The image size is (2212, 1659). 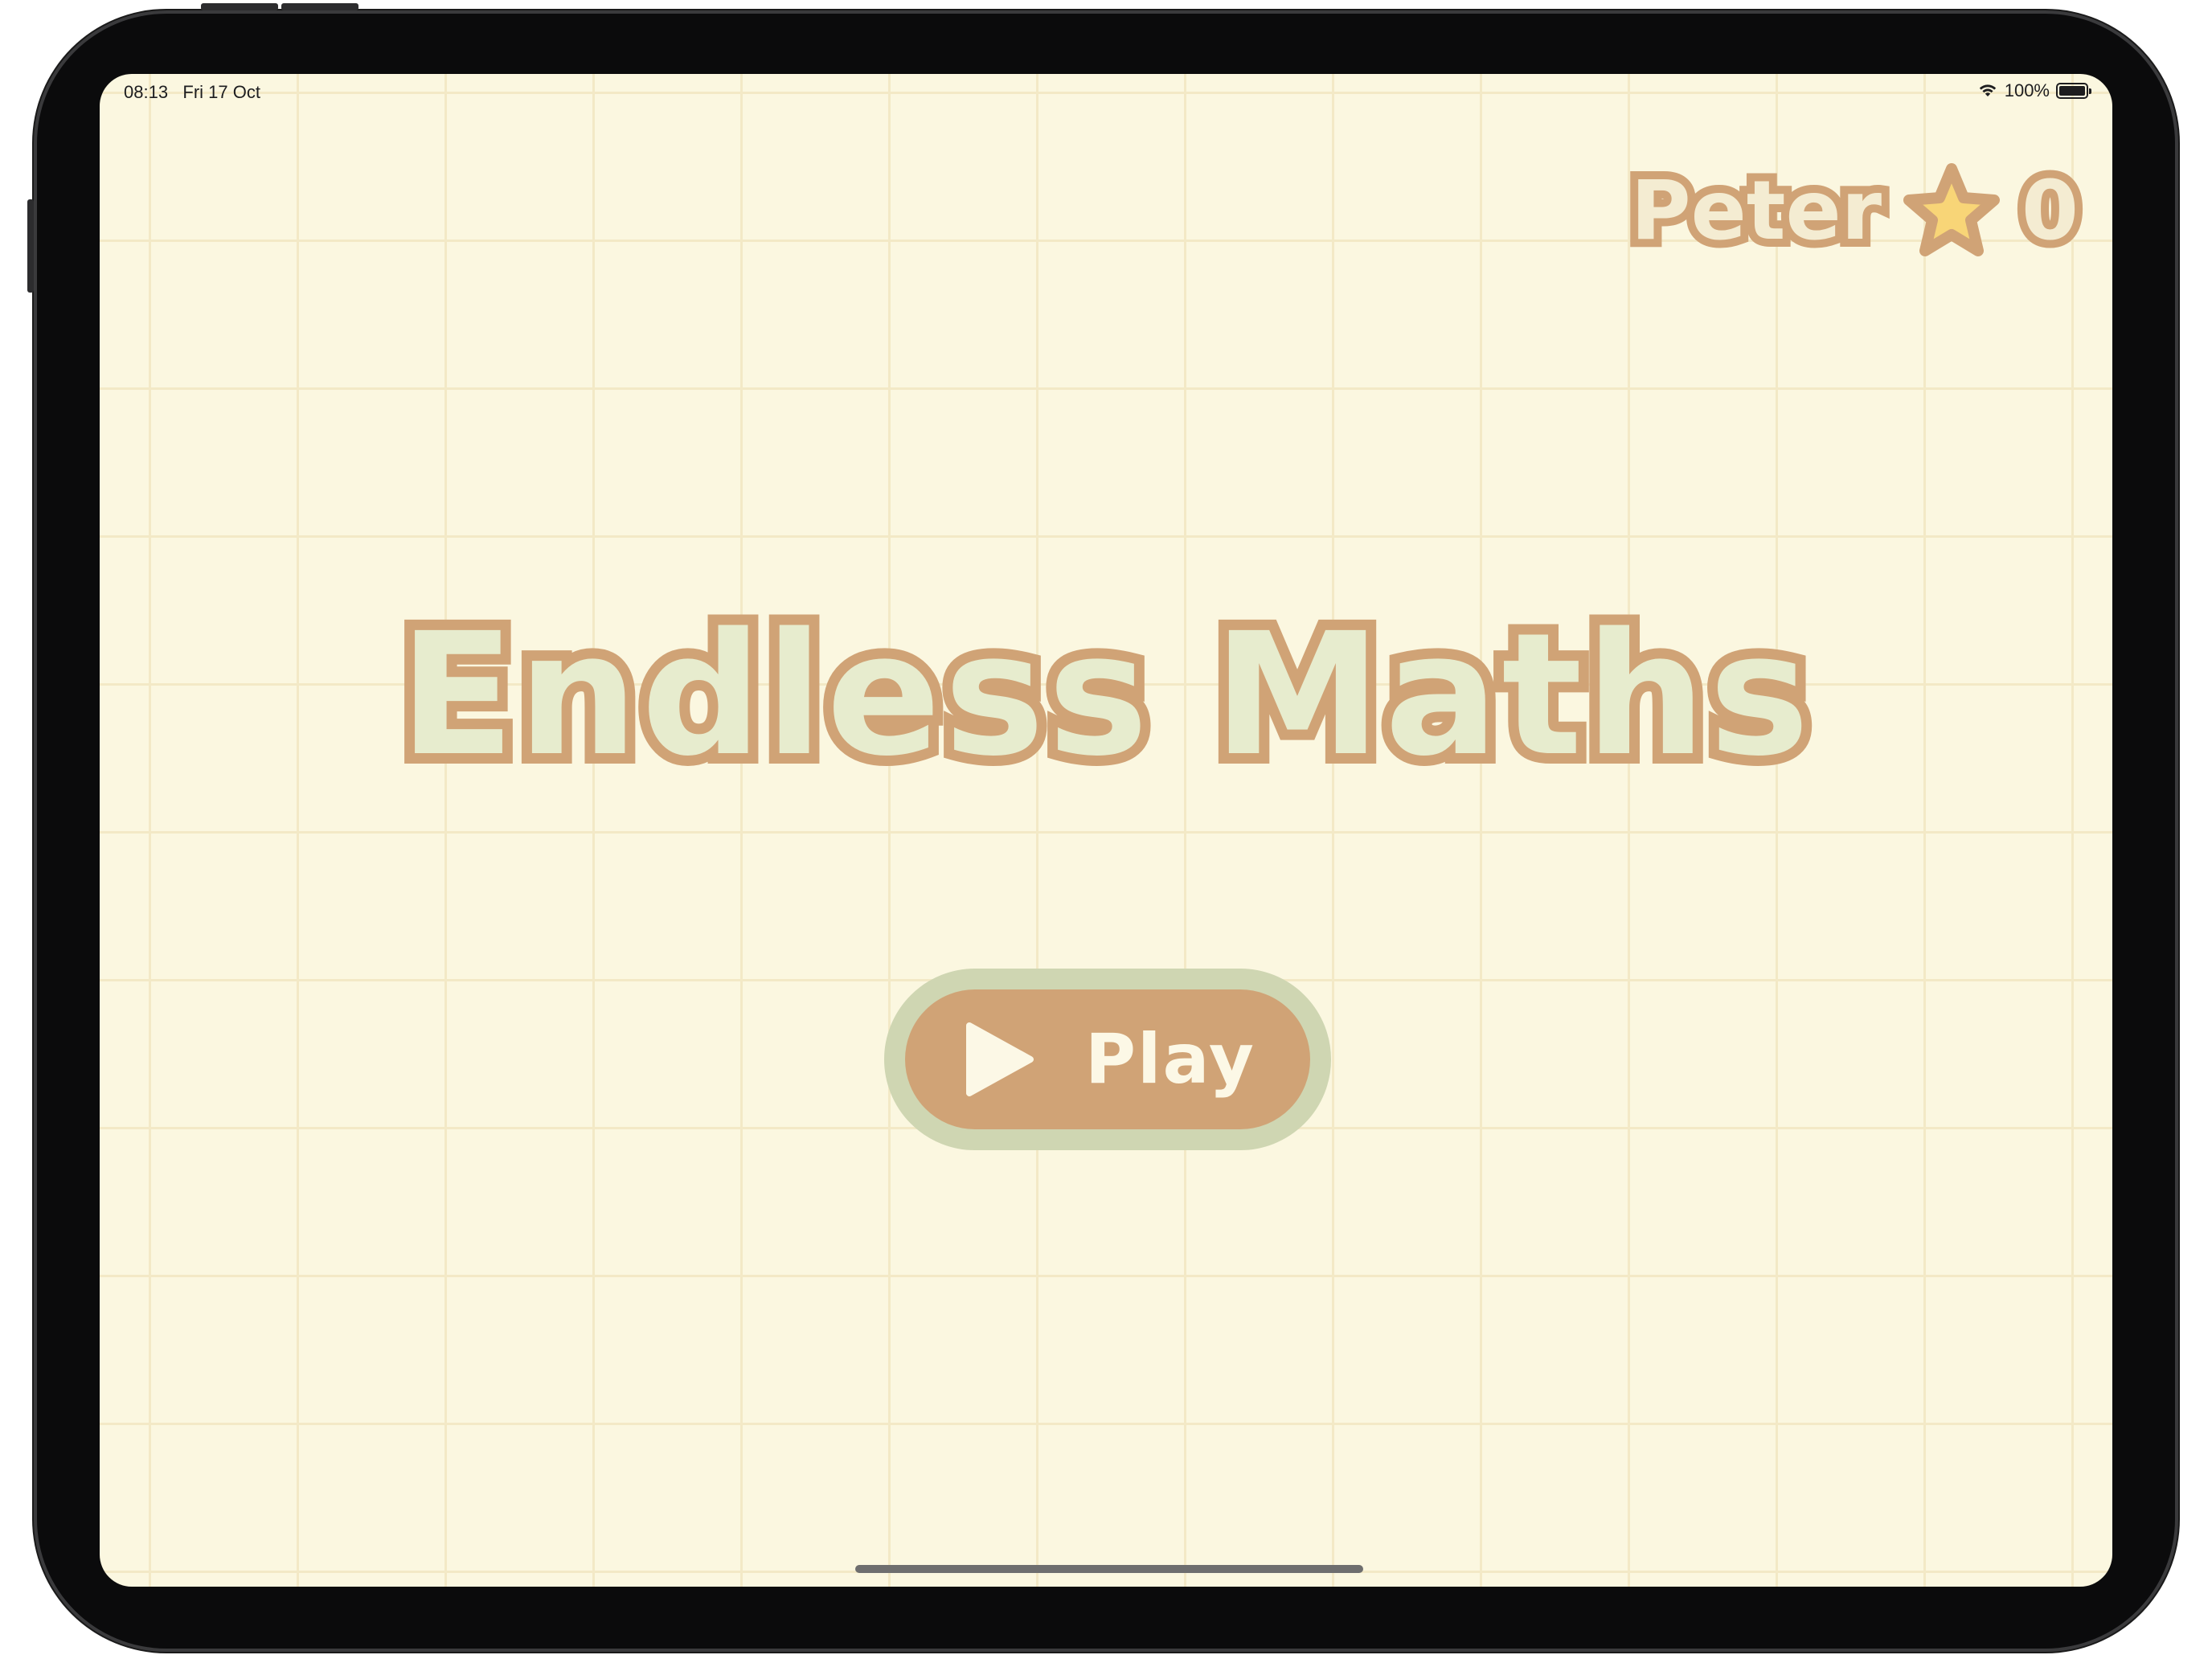 What do you see at coordinates (1170, 1059) in the screenshot?
I see `play-button-label: Play` at bounding box center [1170, 1059].